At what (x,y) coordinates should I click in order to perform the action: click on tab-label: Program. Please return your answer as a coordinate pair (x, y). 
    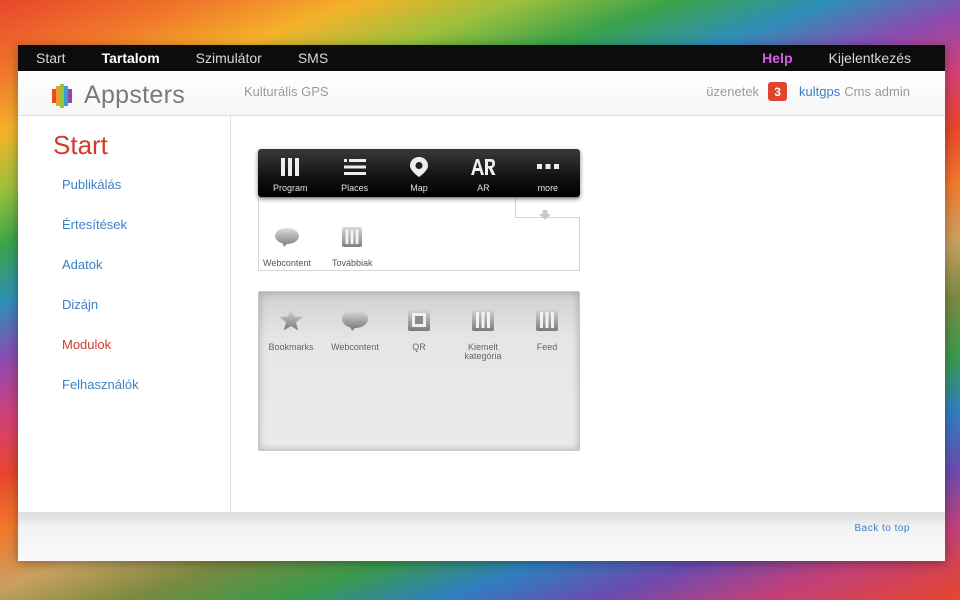
    Looking at the image, I should click on (290, 188).